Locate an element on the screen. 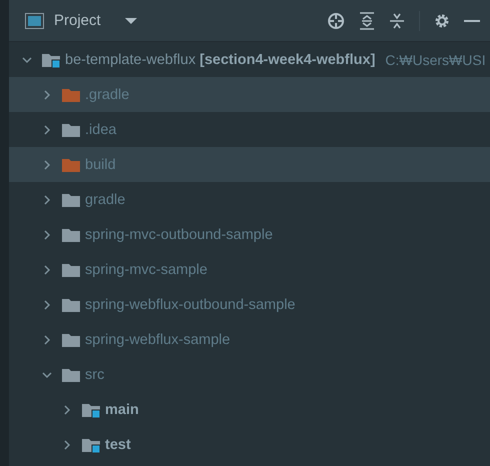  folder-name: spring-webflux-sample is located at coordinates (157, 340).